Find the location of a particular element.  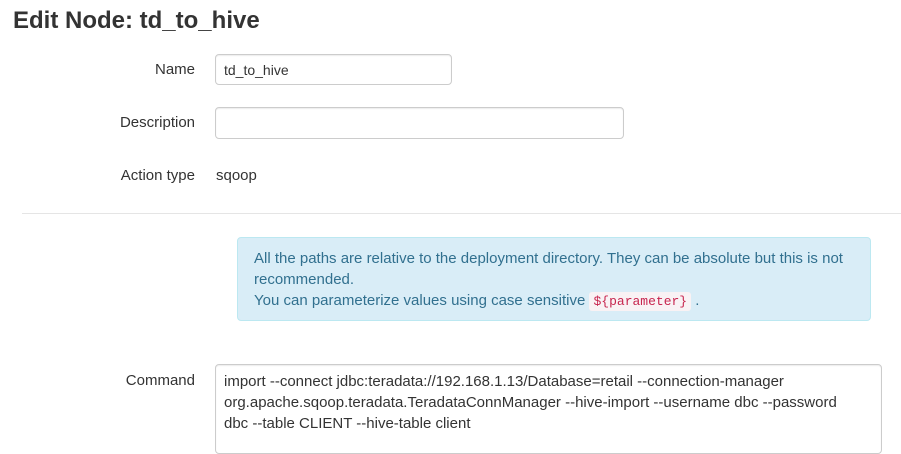

description-input is located at coordinates (419, 123).